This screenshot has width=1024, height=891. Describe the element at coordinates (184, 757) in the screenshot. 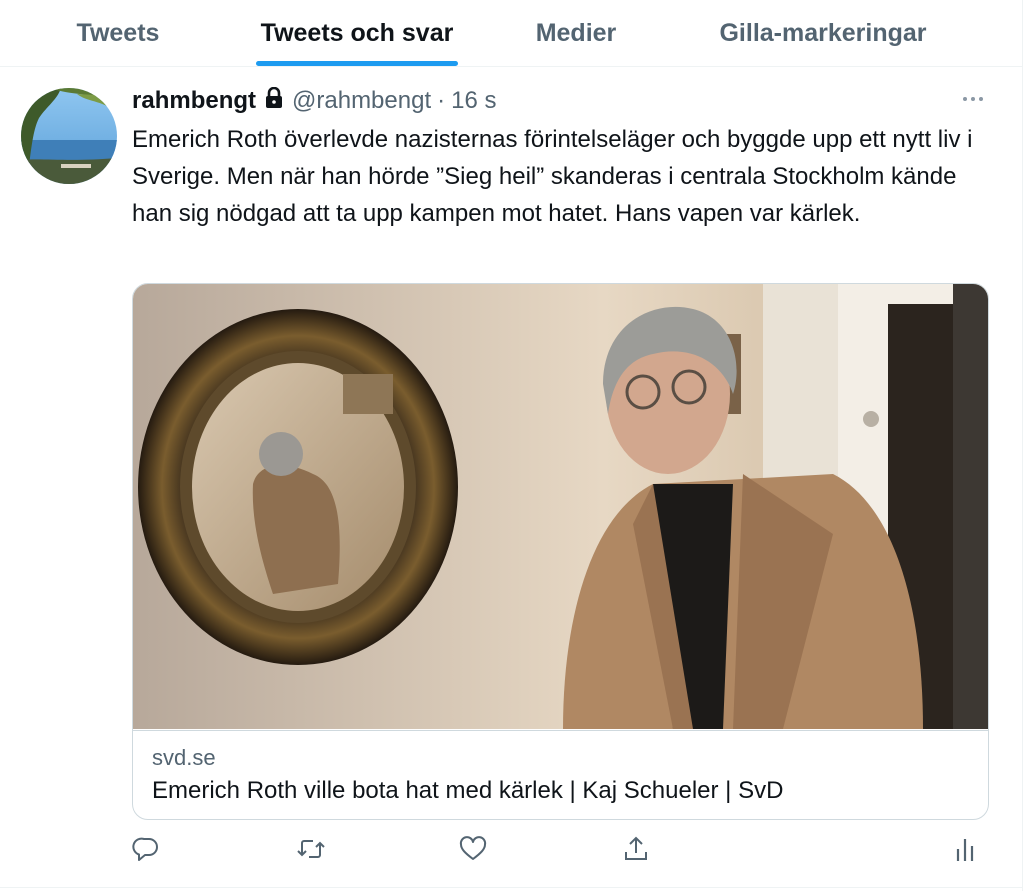

I see `card-domain: svd.se` at that location.